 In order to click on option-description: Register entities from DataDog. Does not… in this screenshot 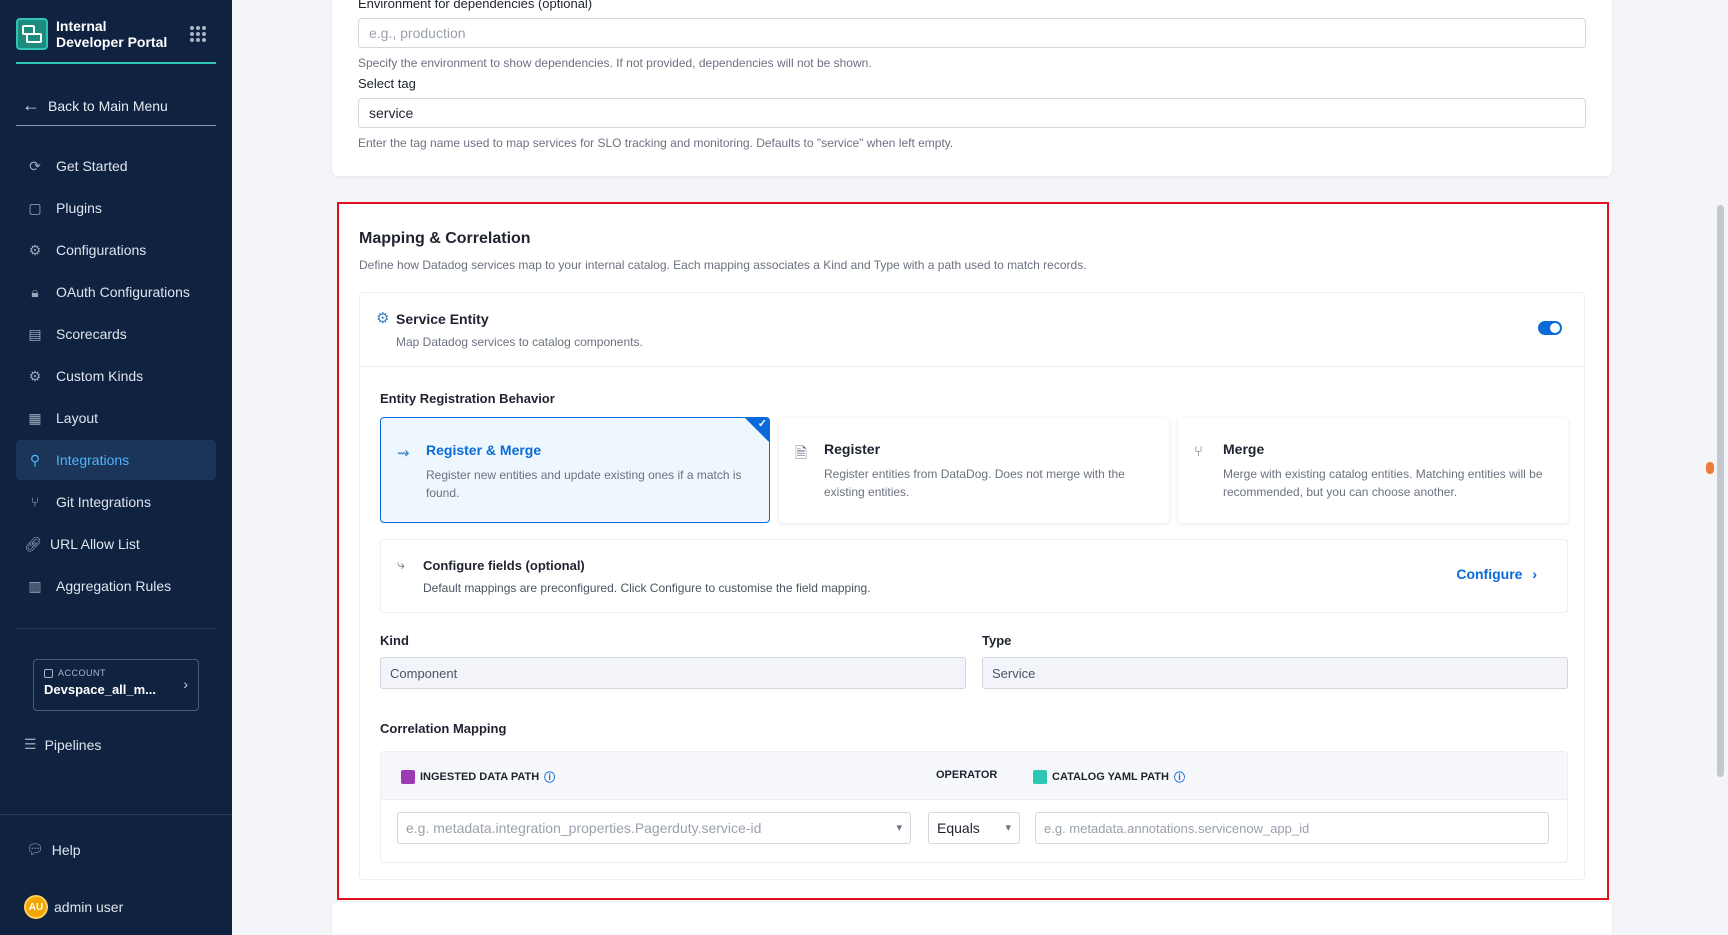, I will do `click(974, 483)`.